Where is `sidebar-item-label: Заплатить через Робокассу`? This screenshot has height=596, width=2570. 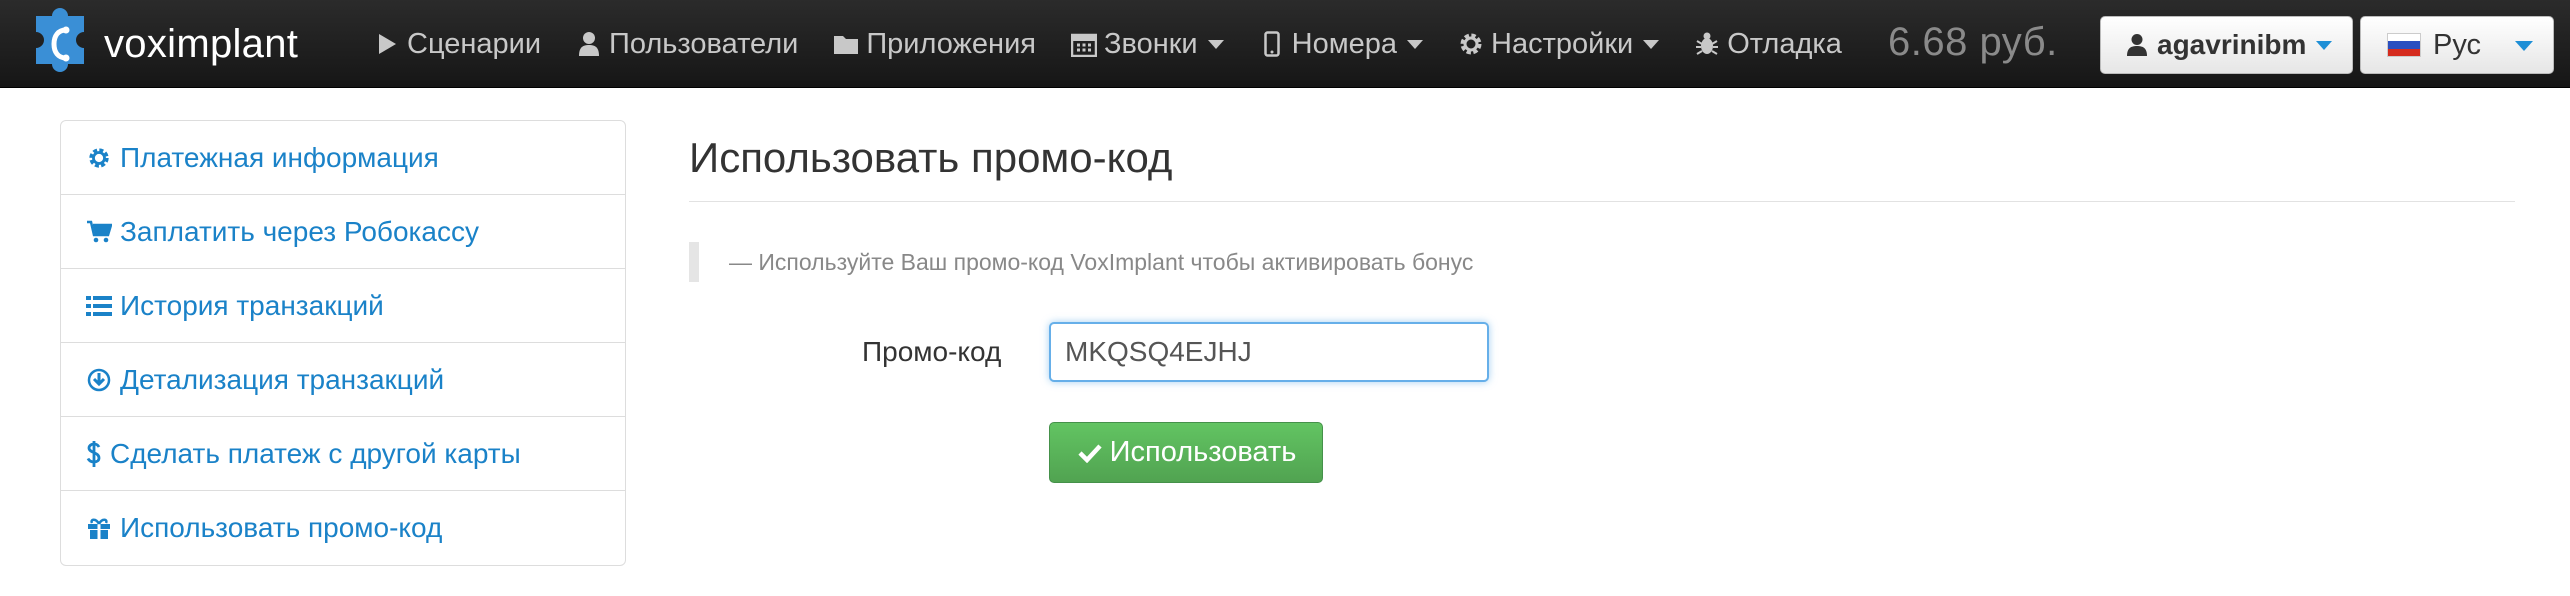 sidebar-item-label: Заплатить через Робокассу is located at coordinates (299, 231).